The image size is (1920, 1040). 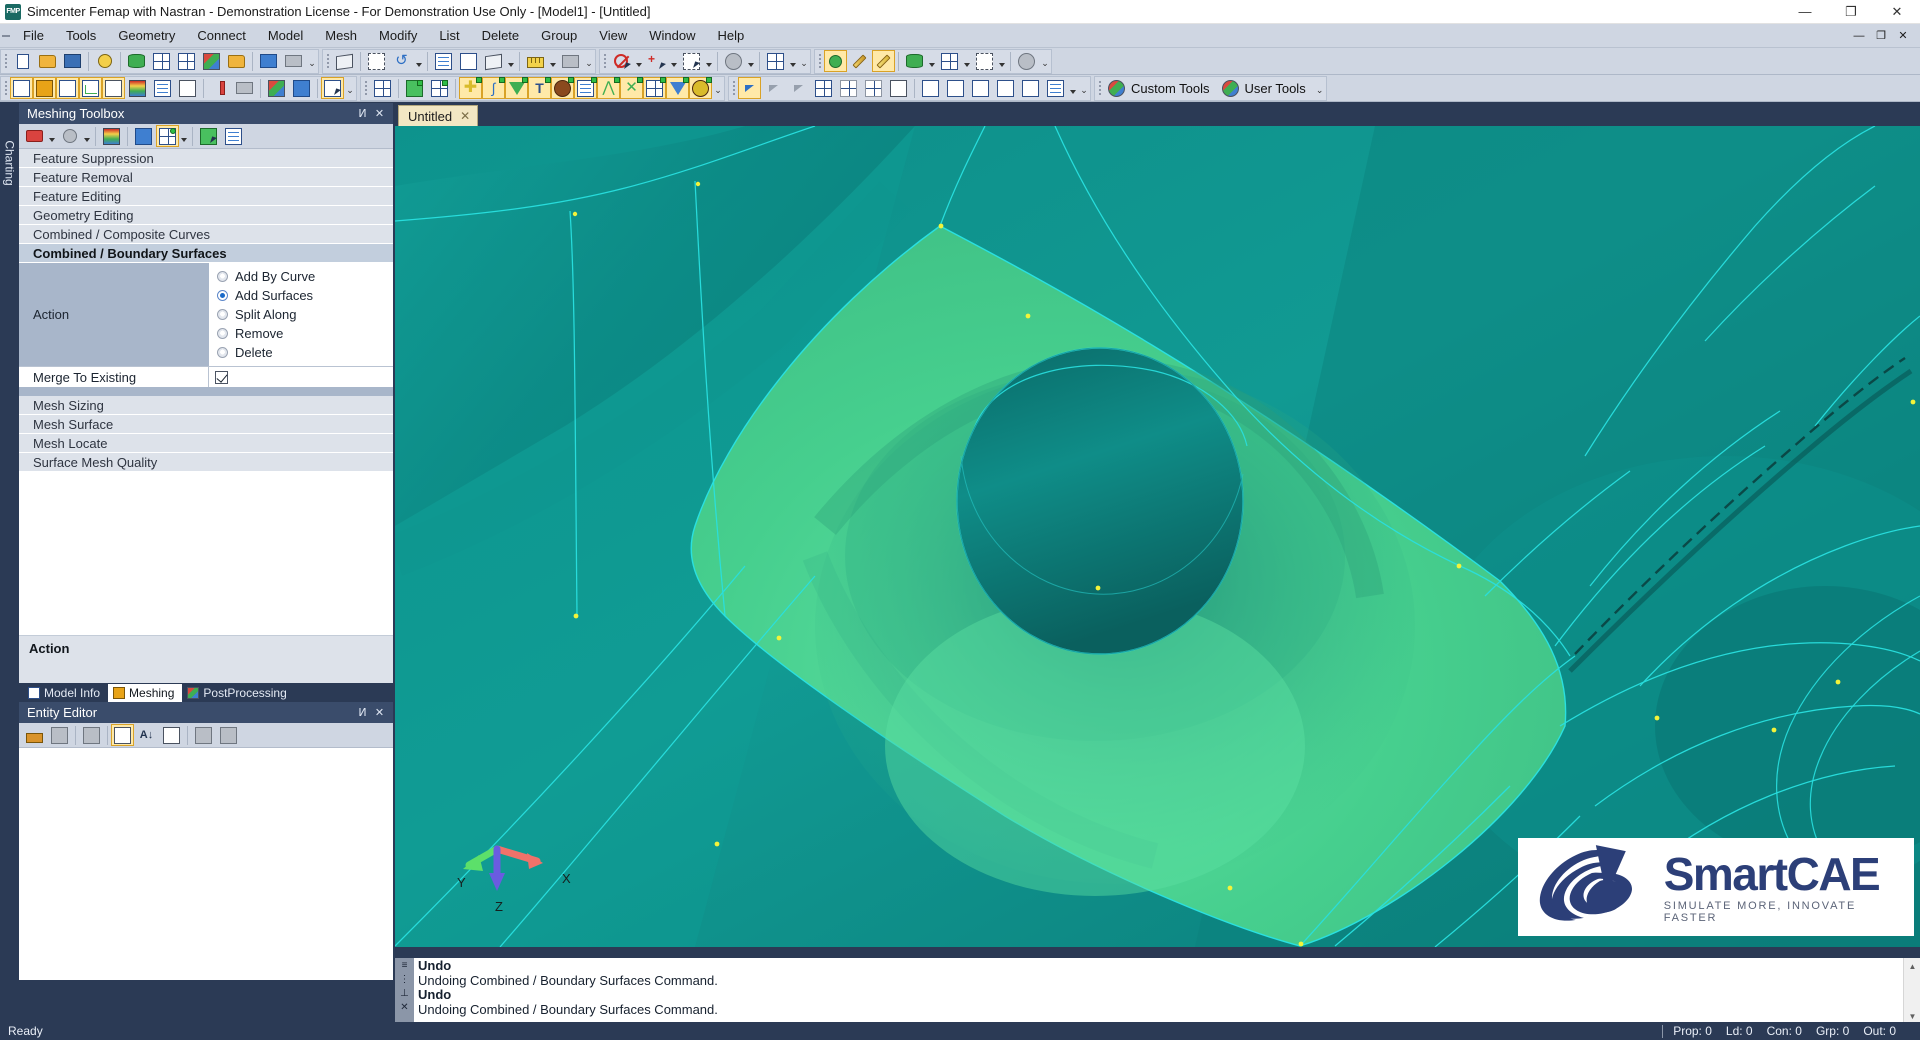 What do you see at coordinates (930, 88) in the screenshot?
I see `copy-mesh-icon` at bounding box center [930, 88].